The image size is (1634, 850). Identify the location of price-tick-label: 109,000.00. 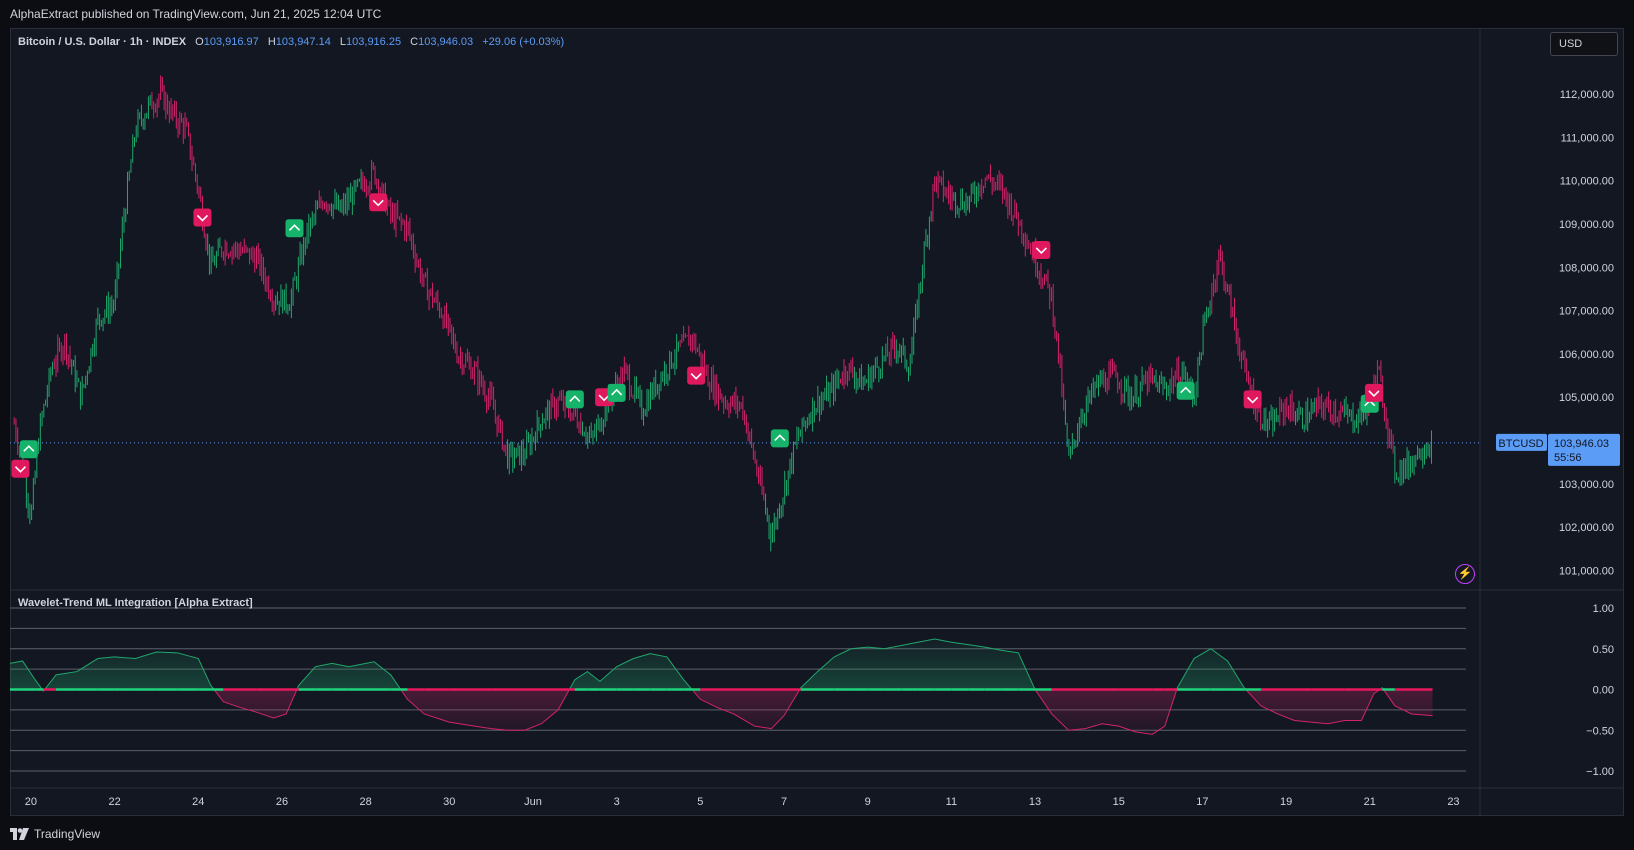
(1586, 225).